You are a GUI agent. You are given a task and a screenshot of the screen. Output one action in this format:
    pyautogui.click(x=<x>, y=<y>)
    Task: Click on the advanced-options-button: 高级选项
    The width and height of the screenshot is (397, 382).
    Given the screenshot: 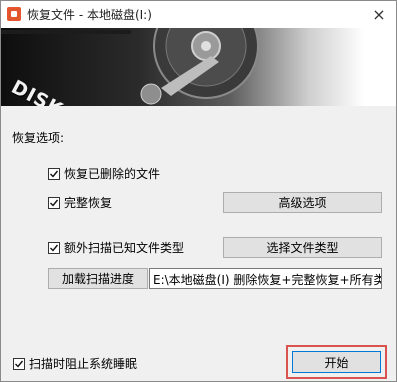 What is the action you would take?
    pyautogui.click(x=302, y=202)
    